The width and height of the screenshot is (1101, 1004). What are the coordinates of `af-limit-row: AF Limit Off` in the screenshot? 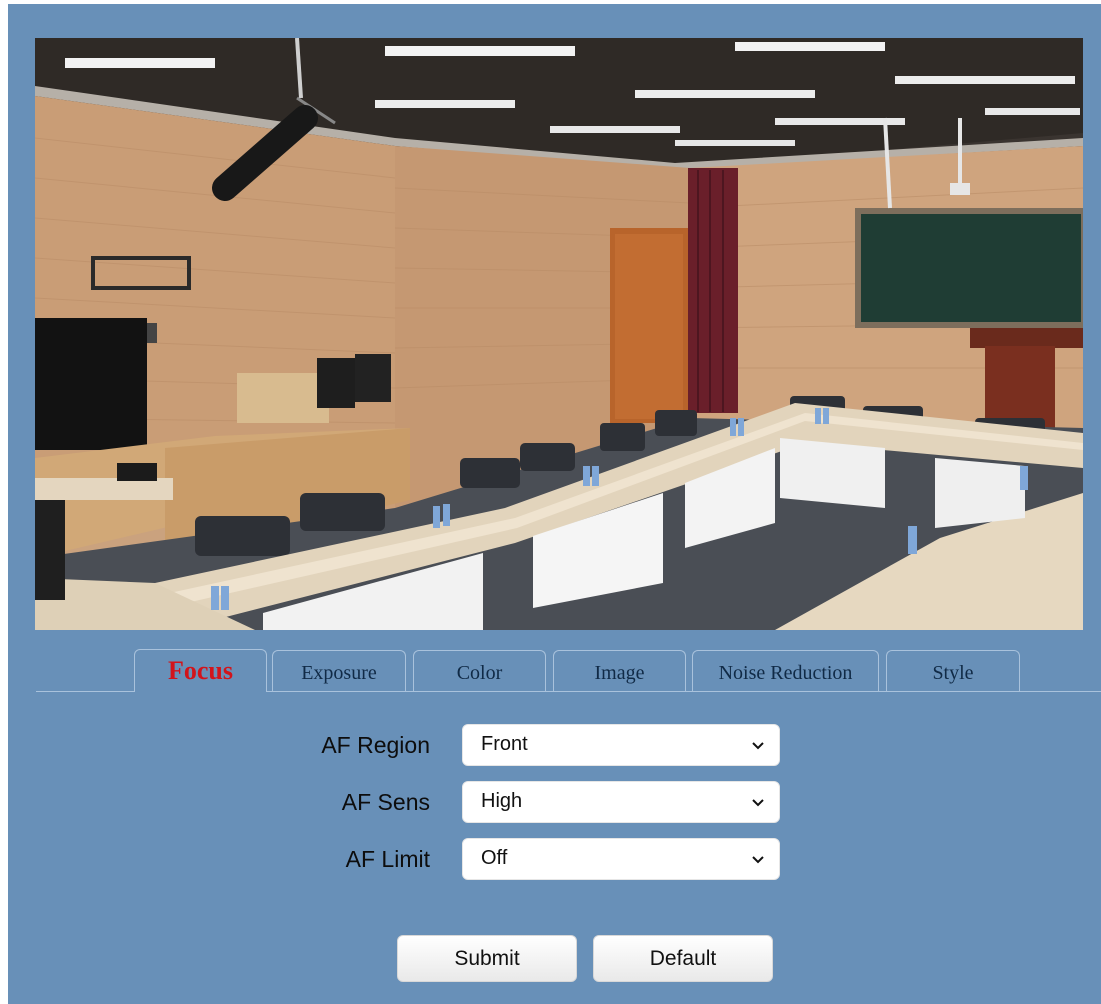 It's located at (550, 860).